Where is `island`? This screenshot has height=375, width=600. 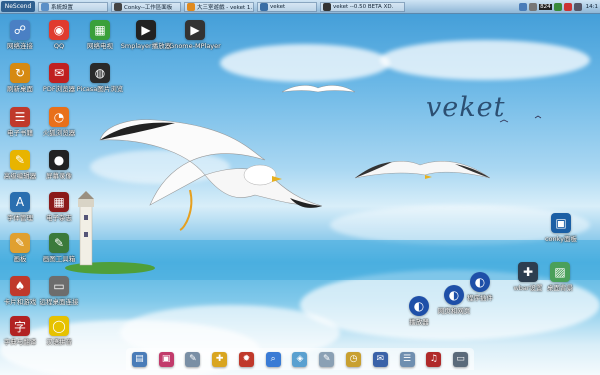
island is located at coordinates (110, 268).